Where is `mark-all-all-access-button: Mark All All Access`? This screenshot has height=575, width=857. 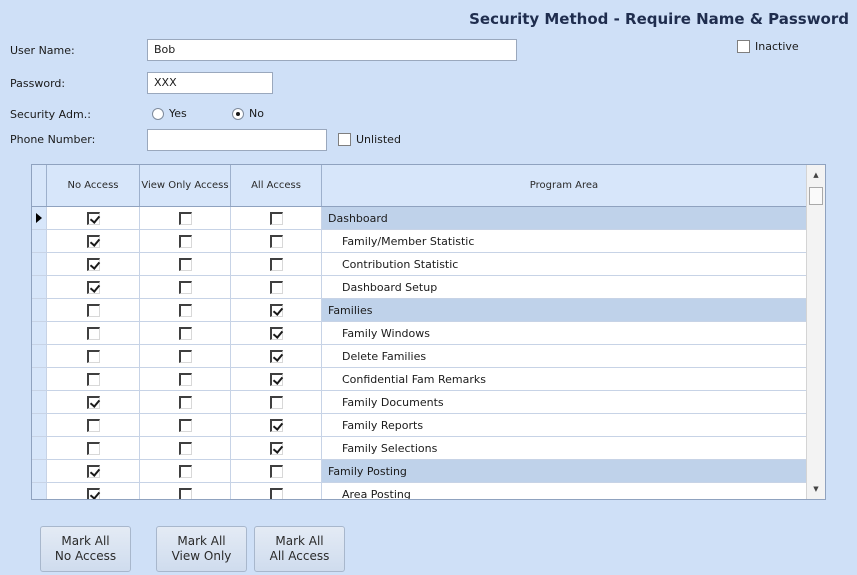
mark-all-all-access-button: Mark All All Access is located at coordinates (299, 549).